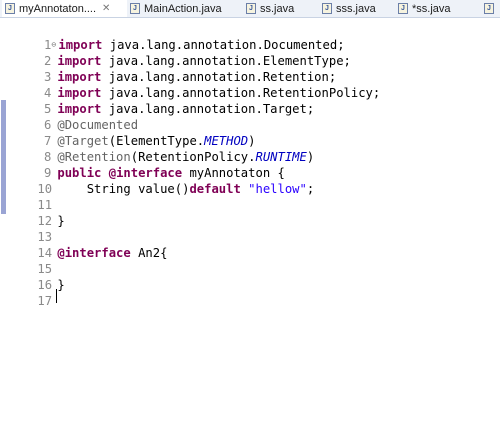 The height and width of the screenshot is (424, 500). Describe the element at coordinates (102, 253) in the screenshot. I see `code-line: 14 @interface An2{` at that location.